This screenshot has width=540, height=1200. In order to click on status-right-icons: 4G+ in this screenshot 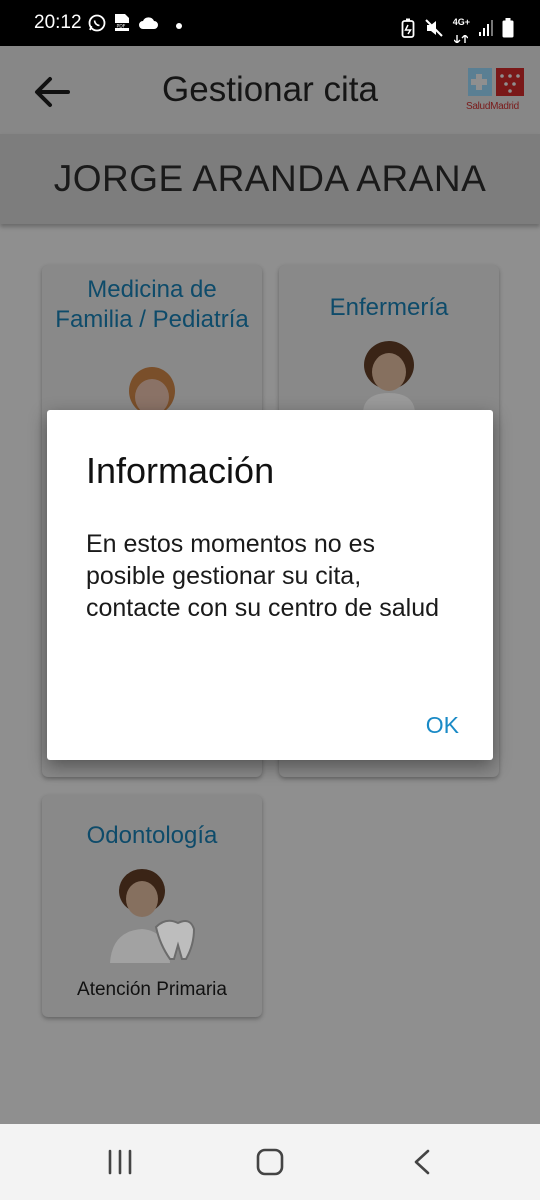, I will do `click(457, 30)`.